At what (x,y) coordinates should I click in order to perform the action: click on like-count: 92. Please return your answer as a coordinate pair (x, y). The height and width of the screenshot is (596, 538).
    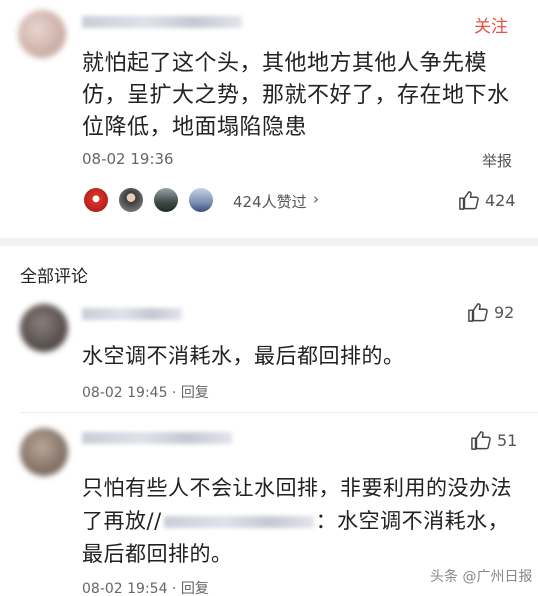
    Looking at the image, I should click on (504, 312).